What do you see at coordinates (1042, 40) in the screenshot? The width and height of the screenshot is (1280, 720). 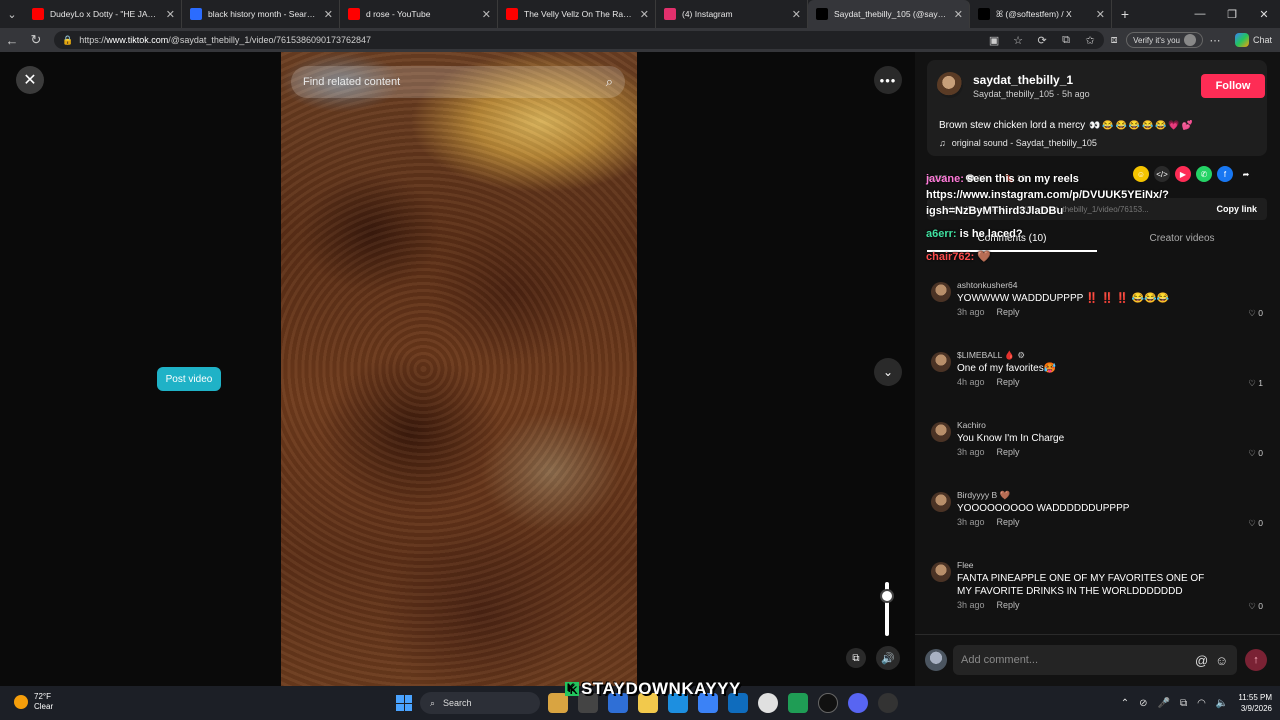 I see `refresh-page-icon: ⟳` at bounding box center [1042, 40].